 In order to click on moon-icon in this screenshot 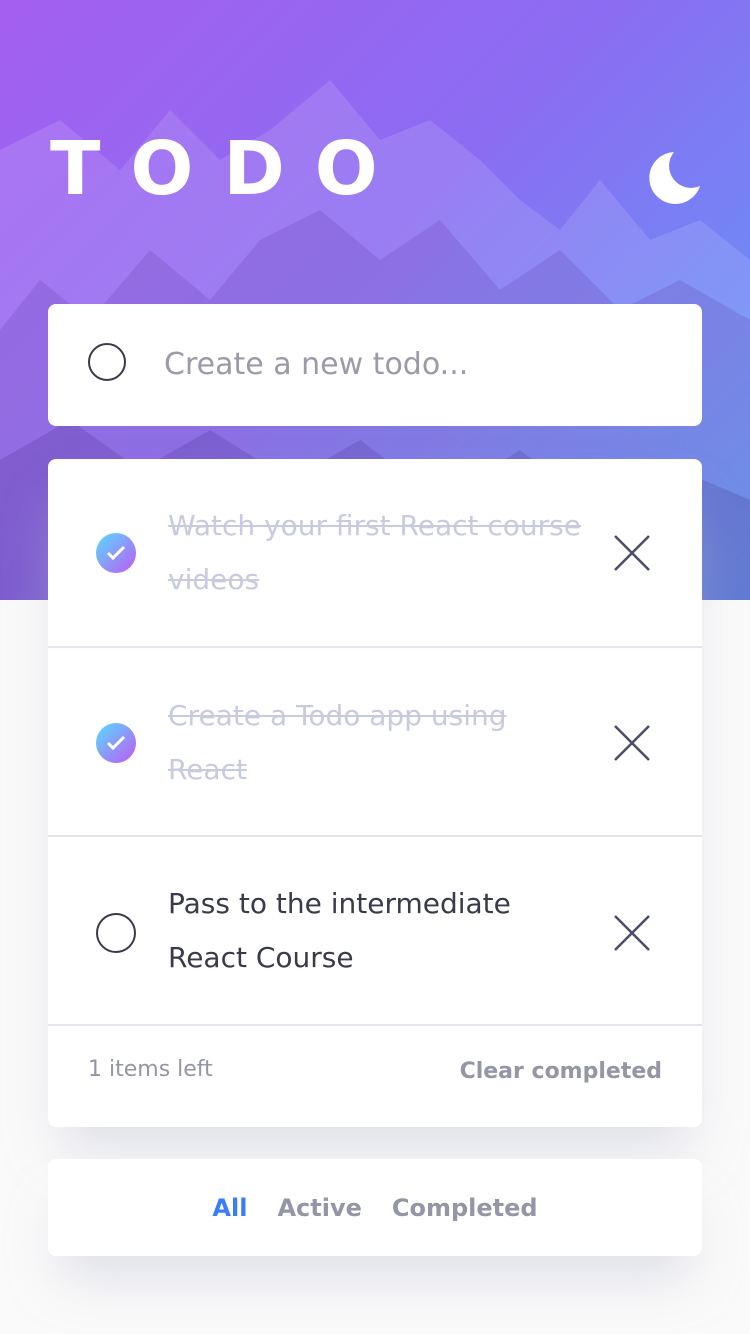, I will do `click(674, 178)`.